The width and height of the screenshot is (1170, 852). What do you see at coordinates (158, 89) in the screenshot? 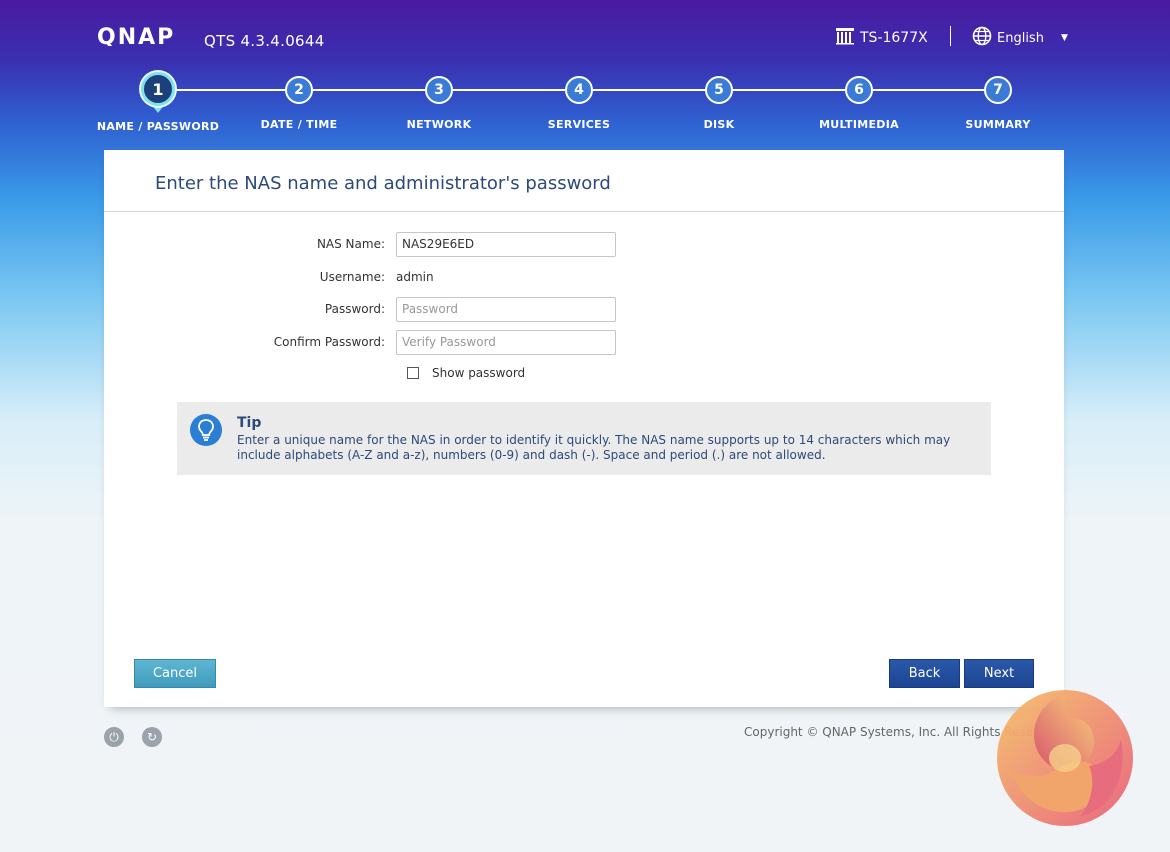
I see `step-number: 1` at bounding box center [158, 89].